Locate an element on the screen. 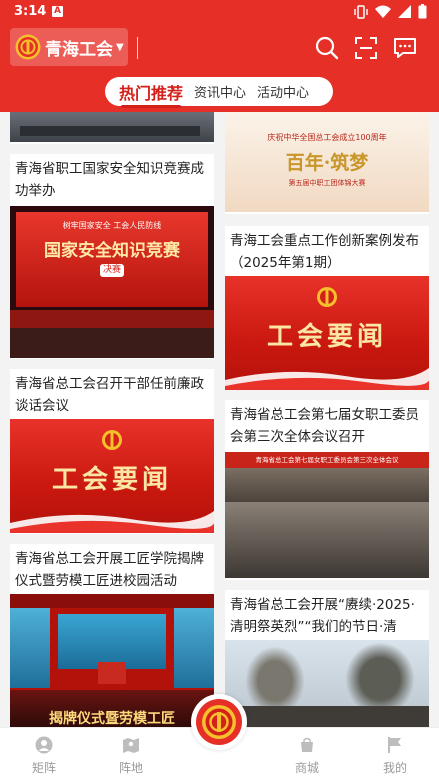  shopping-bag-icon is located at coordinates (307, 744).